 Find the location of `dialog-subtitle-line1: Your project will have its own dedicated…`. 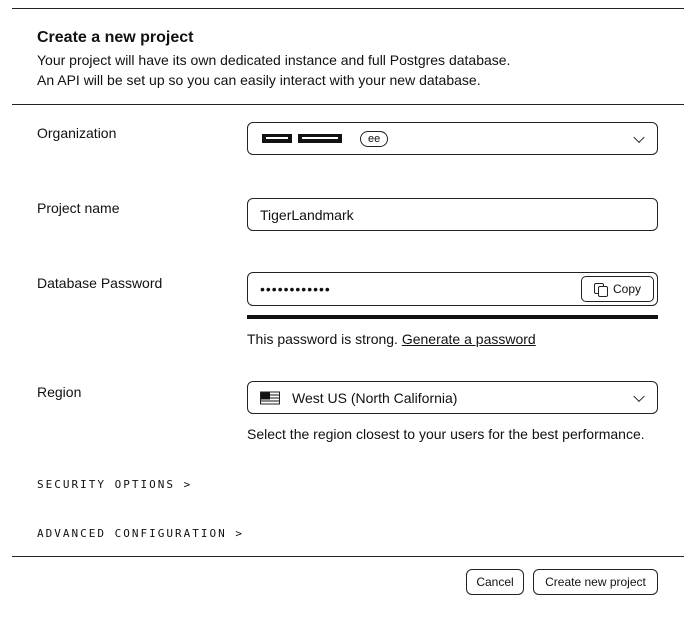

dialog-subtitle-line1: Your project will have its own dedicated… is located at coordinates (274, 60).